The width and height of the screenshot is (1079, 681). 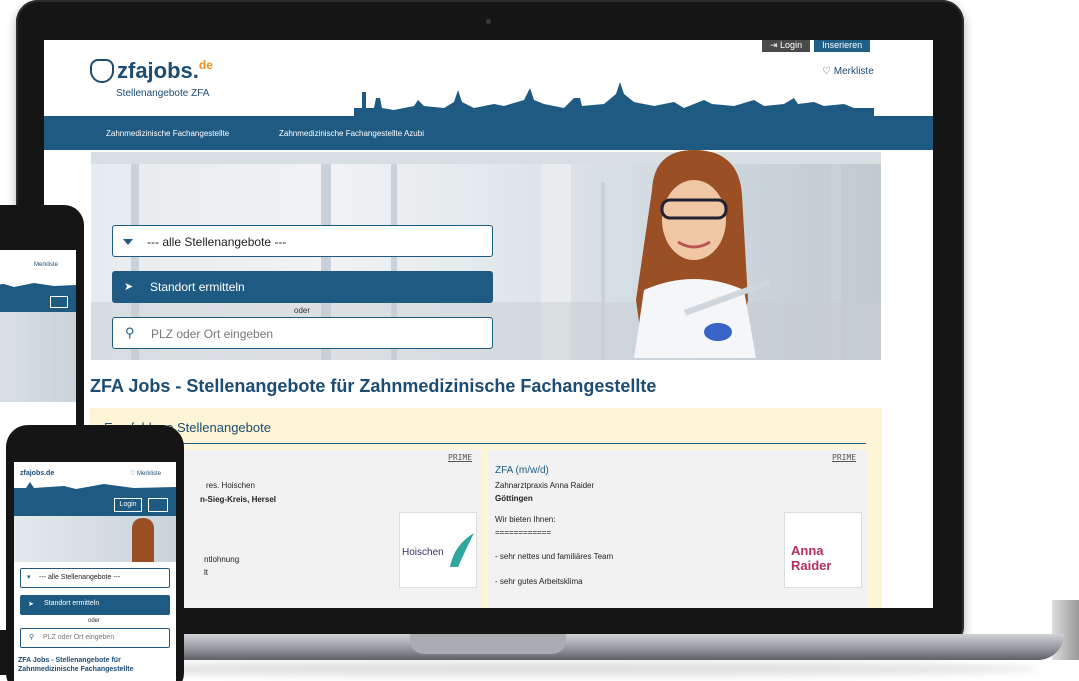 What do you see at coordinates (222, 559) in the screenshot?
I see `job-text-line: ntlohnung` at bounding box center [222, 559].